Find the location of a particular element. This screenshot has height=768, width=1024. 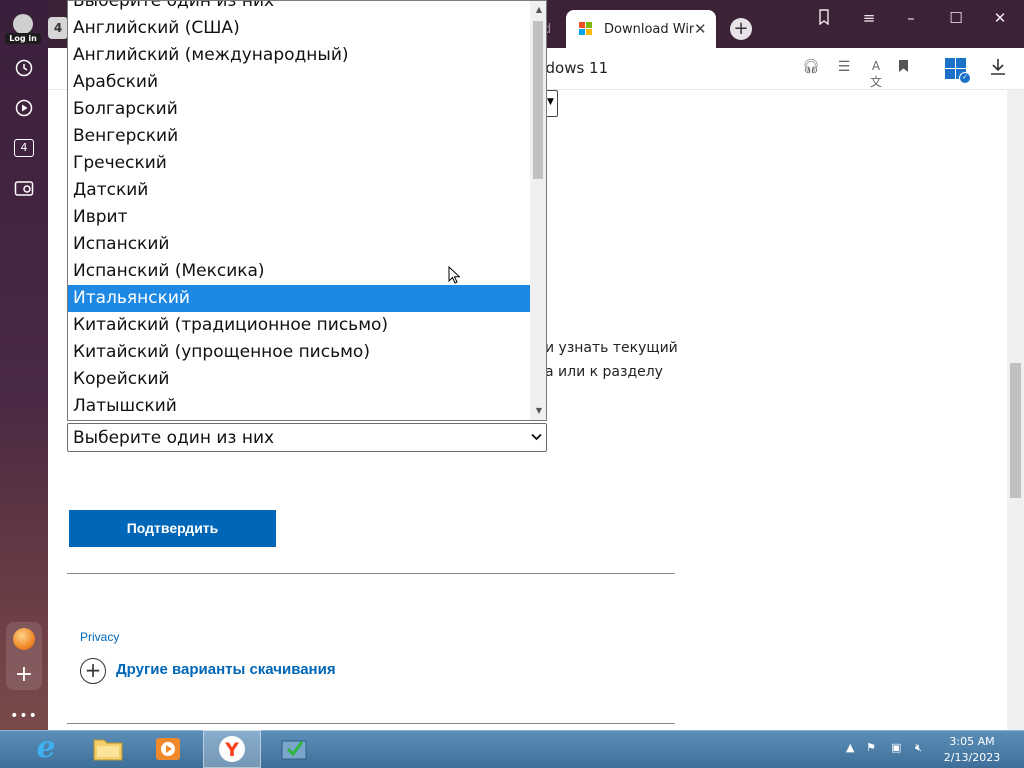

taskbar-installer is located at coordinates (294, 749).